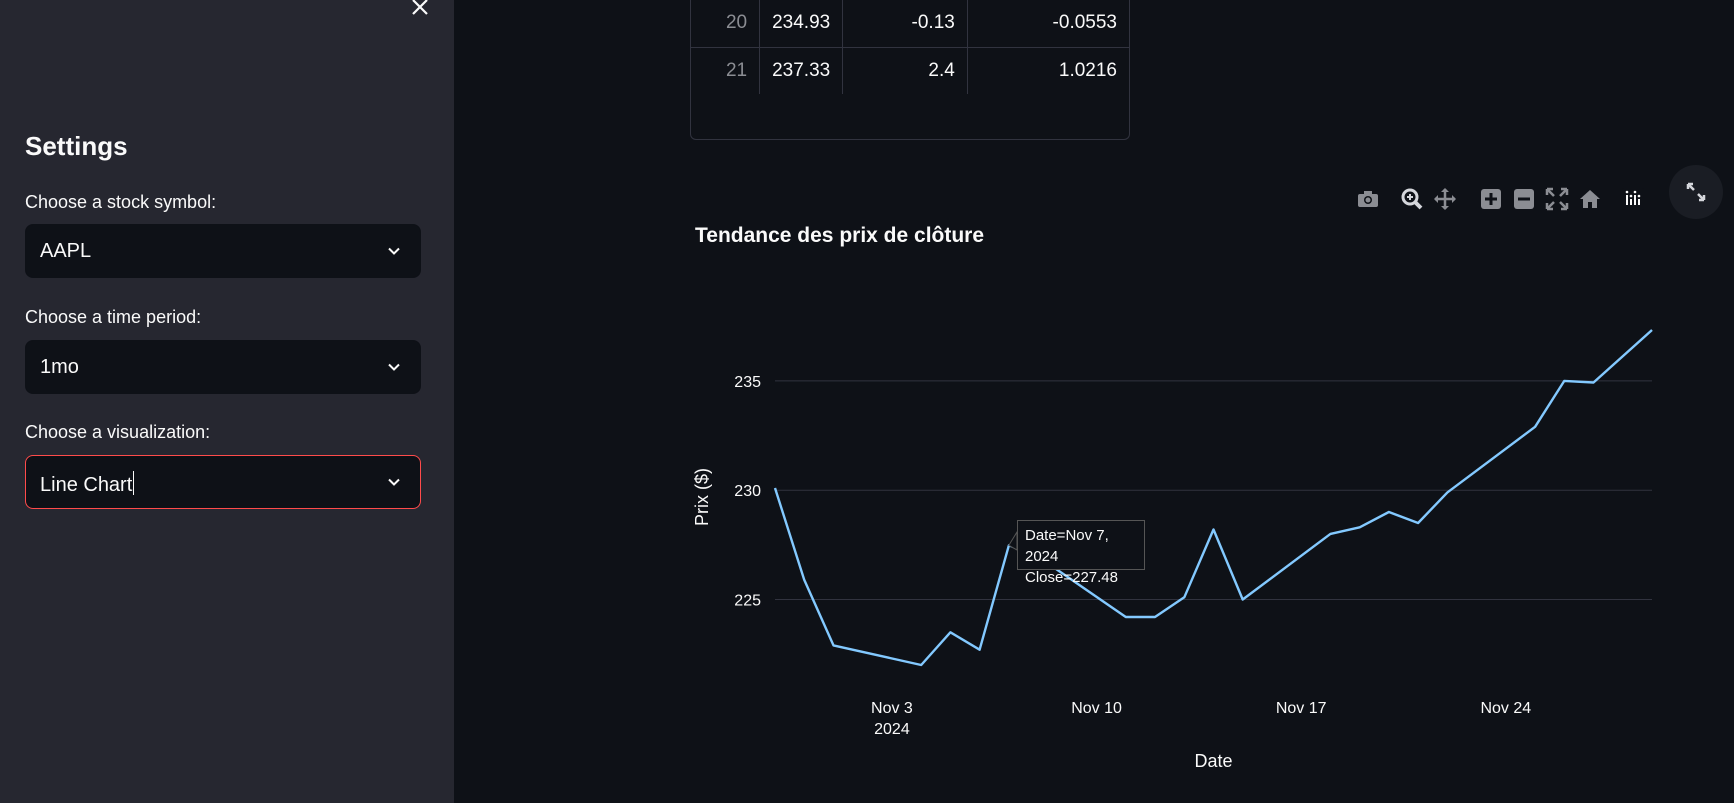  What do you see at coordinates (121, 202) in the screenshot?
I see `stock-symbol-label: Choose a stock symbol:` at bounding box center [121, 202].